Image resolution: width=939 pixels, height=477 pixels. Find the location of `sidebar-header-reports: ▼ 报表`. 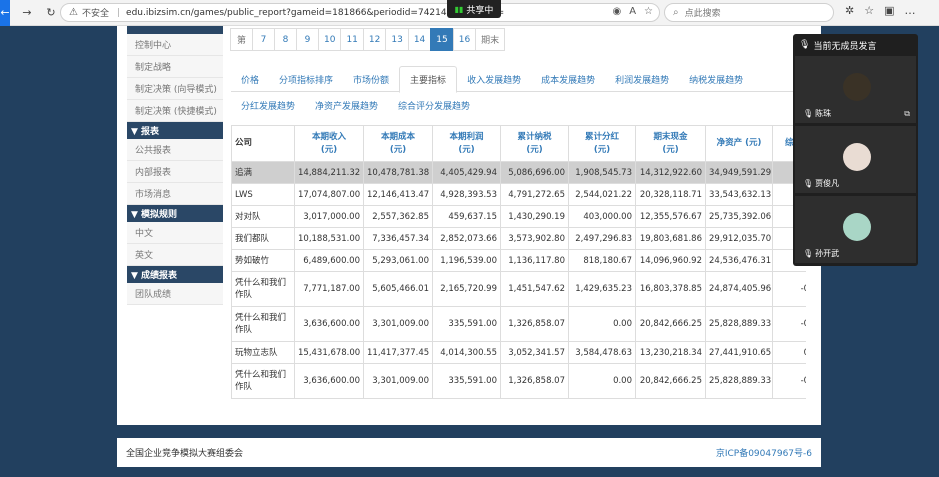

sidebar-header-reports: ▼ 报表 is located at coordinates (175, 130).